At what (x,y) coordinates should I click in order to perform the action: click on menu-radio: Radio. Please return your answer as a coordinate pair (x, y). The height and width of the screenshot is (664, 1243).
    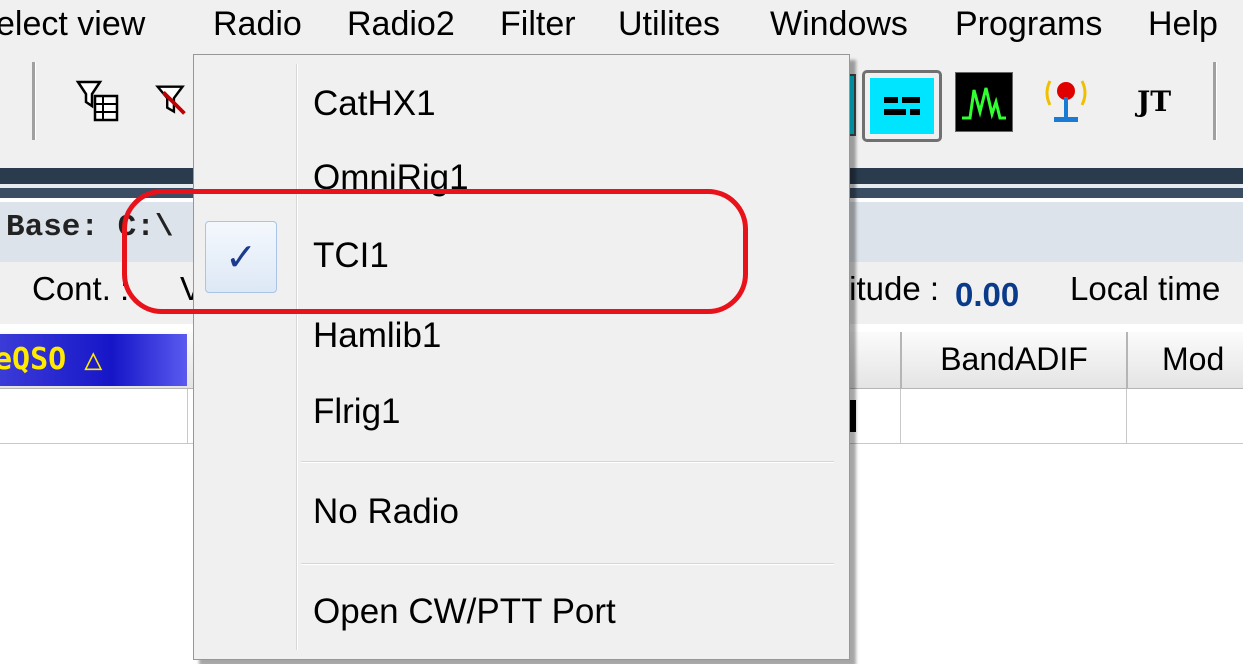
    Looking at the image, I should click on (257, 24).